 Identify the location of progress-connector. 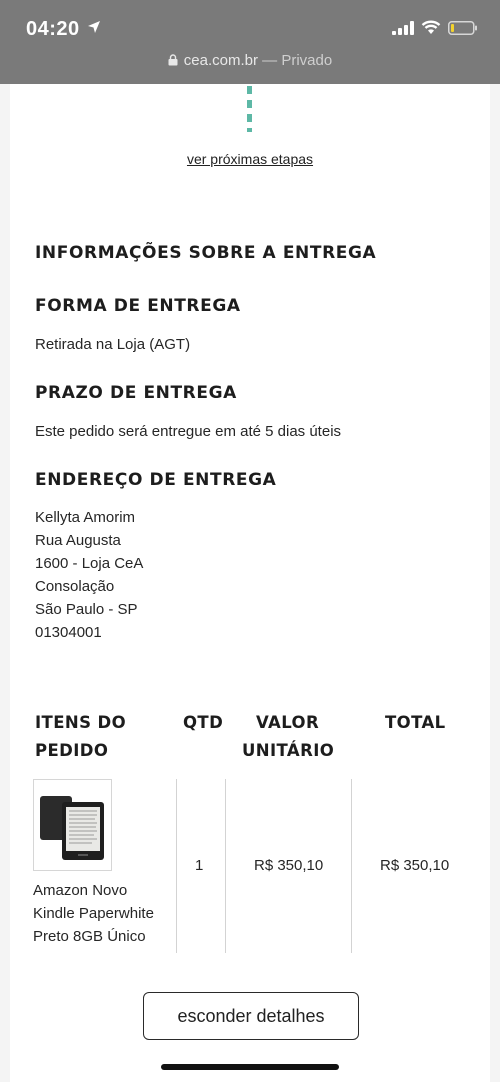
(249, 109).